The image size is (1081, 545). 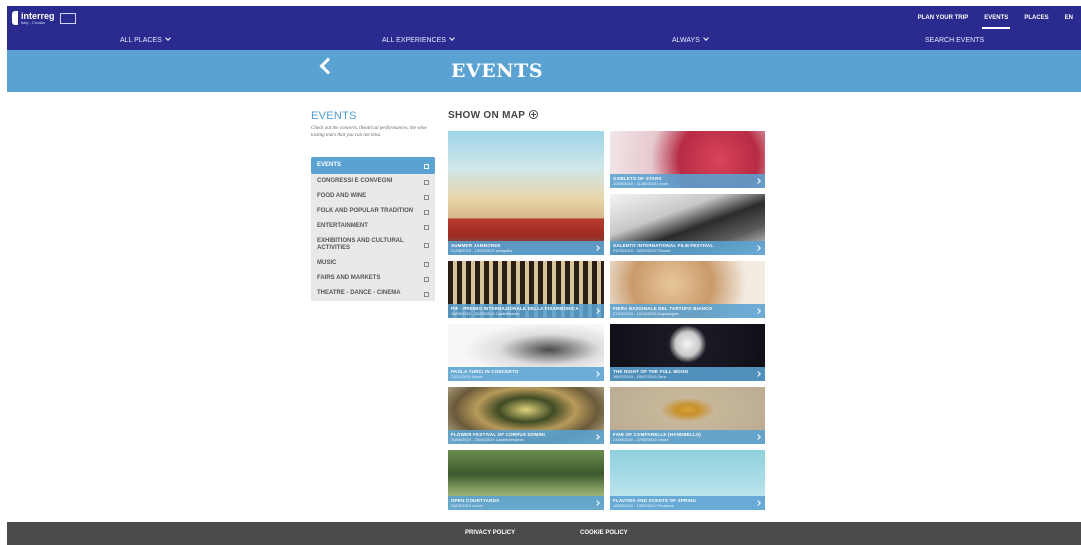 What do you see at coordinates (490, 533) in the screenshot?
I see `privacy-policy-link: PRIVACY POLICY` at bounding box center [490, 533].